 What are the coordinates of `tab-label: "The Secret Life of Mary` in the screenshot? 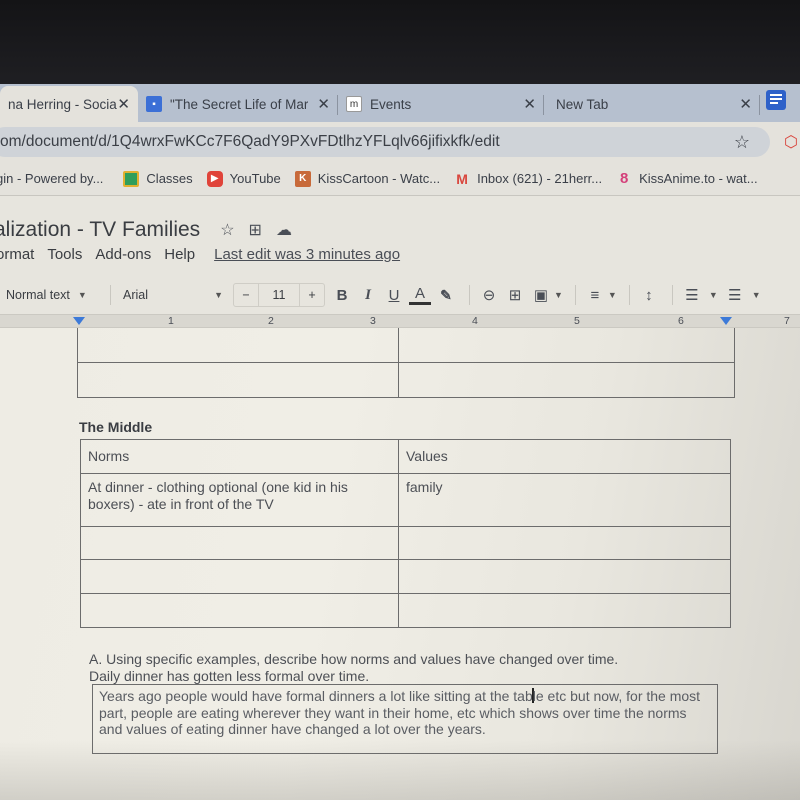 It's located at (239, 104).